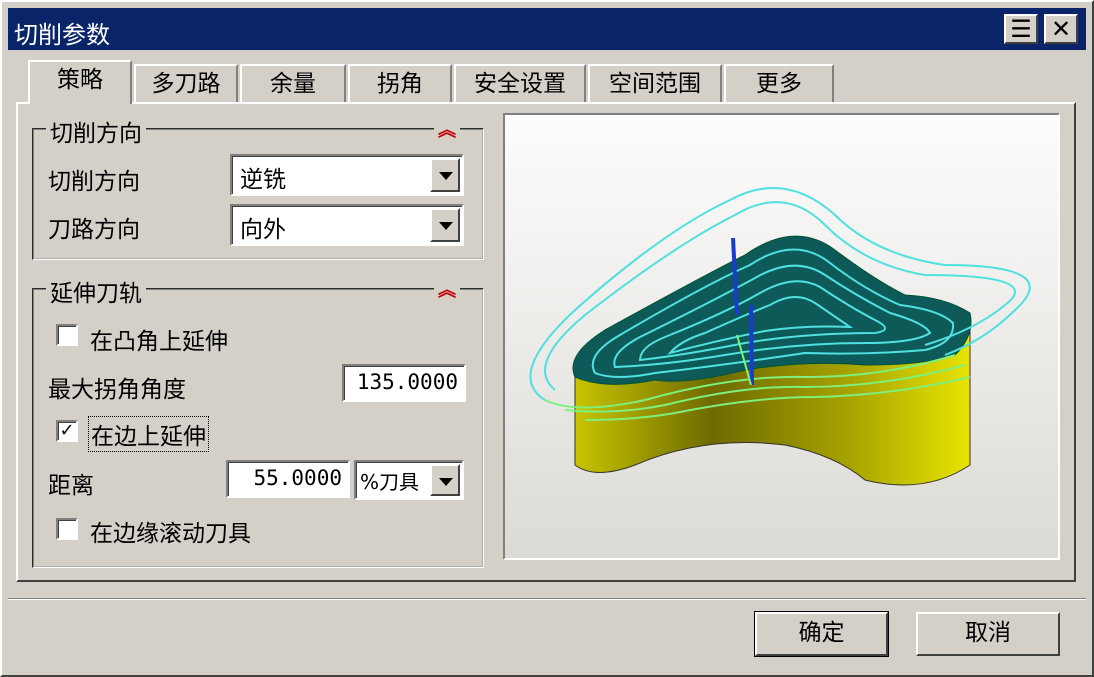 Image resolution: width=1094 pixels, height=677 pixels. I want to click on max-corner-angle-input: 135.0000, so click(404, 383).